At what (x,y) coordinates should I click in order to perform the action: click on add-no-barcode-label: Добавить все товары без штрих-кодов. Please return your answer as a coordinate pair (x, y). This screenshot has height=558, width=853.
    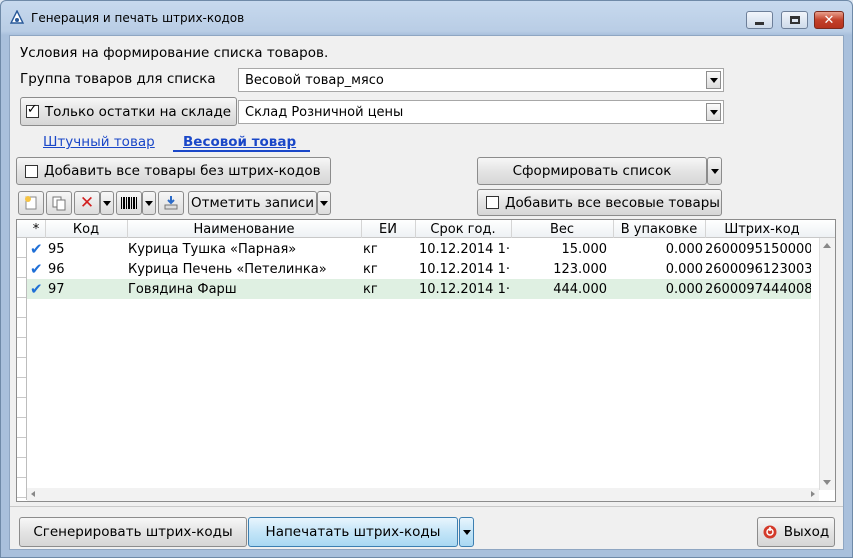
    Looking at the image, I should click on (182, 171).